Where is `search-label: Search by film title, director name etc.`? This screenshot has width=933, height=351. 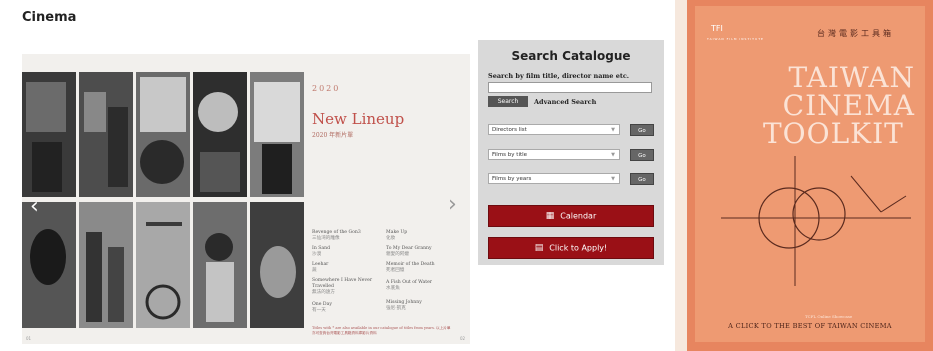 search-label: Search by film title, director name etc. is located at coordinates (559, 76).